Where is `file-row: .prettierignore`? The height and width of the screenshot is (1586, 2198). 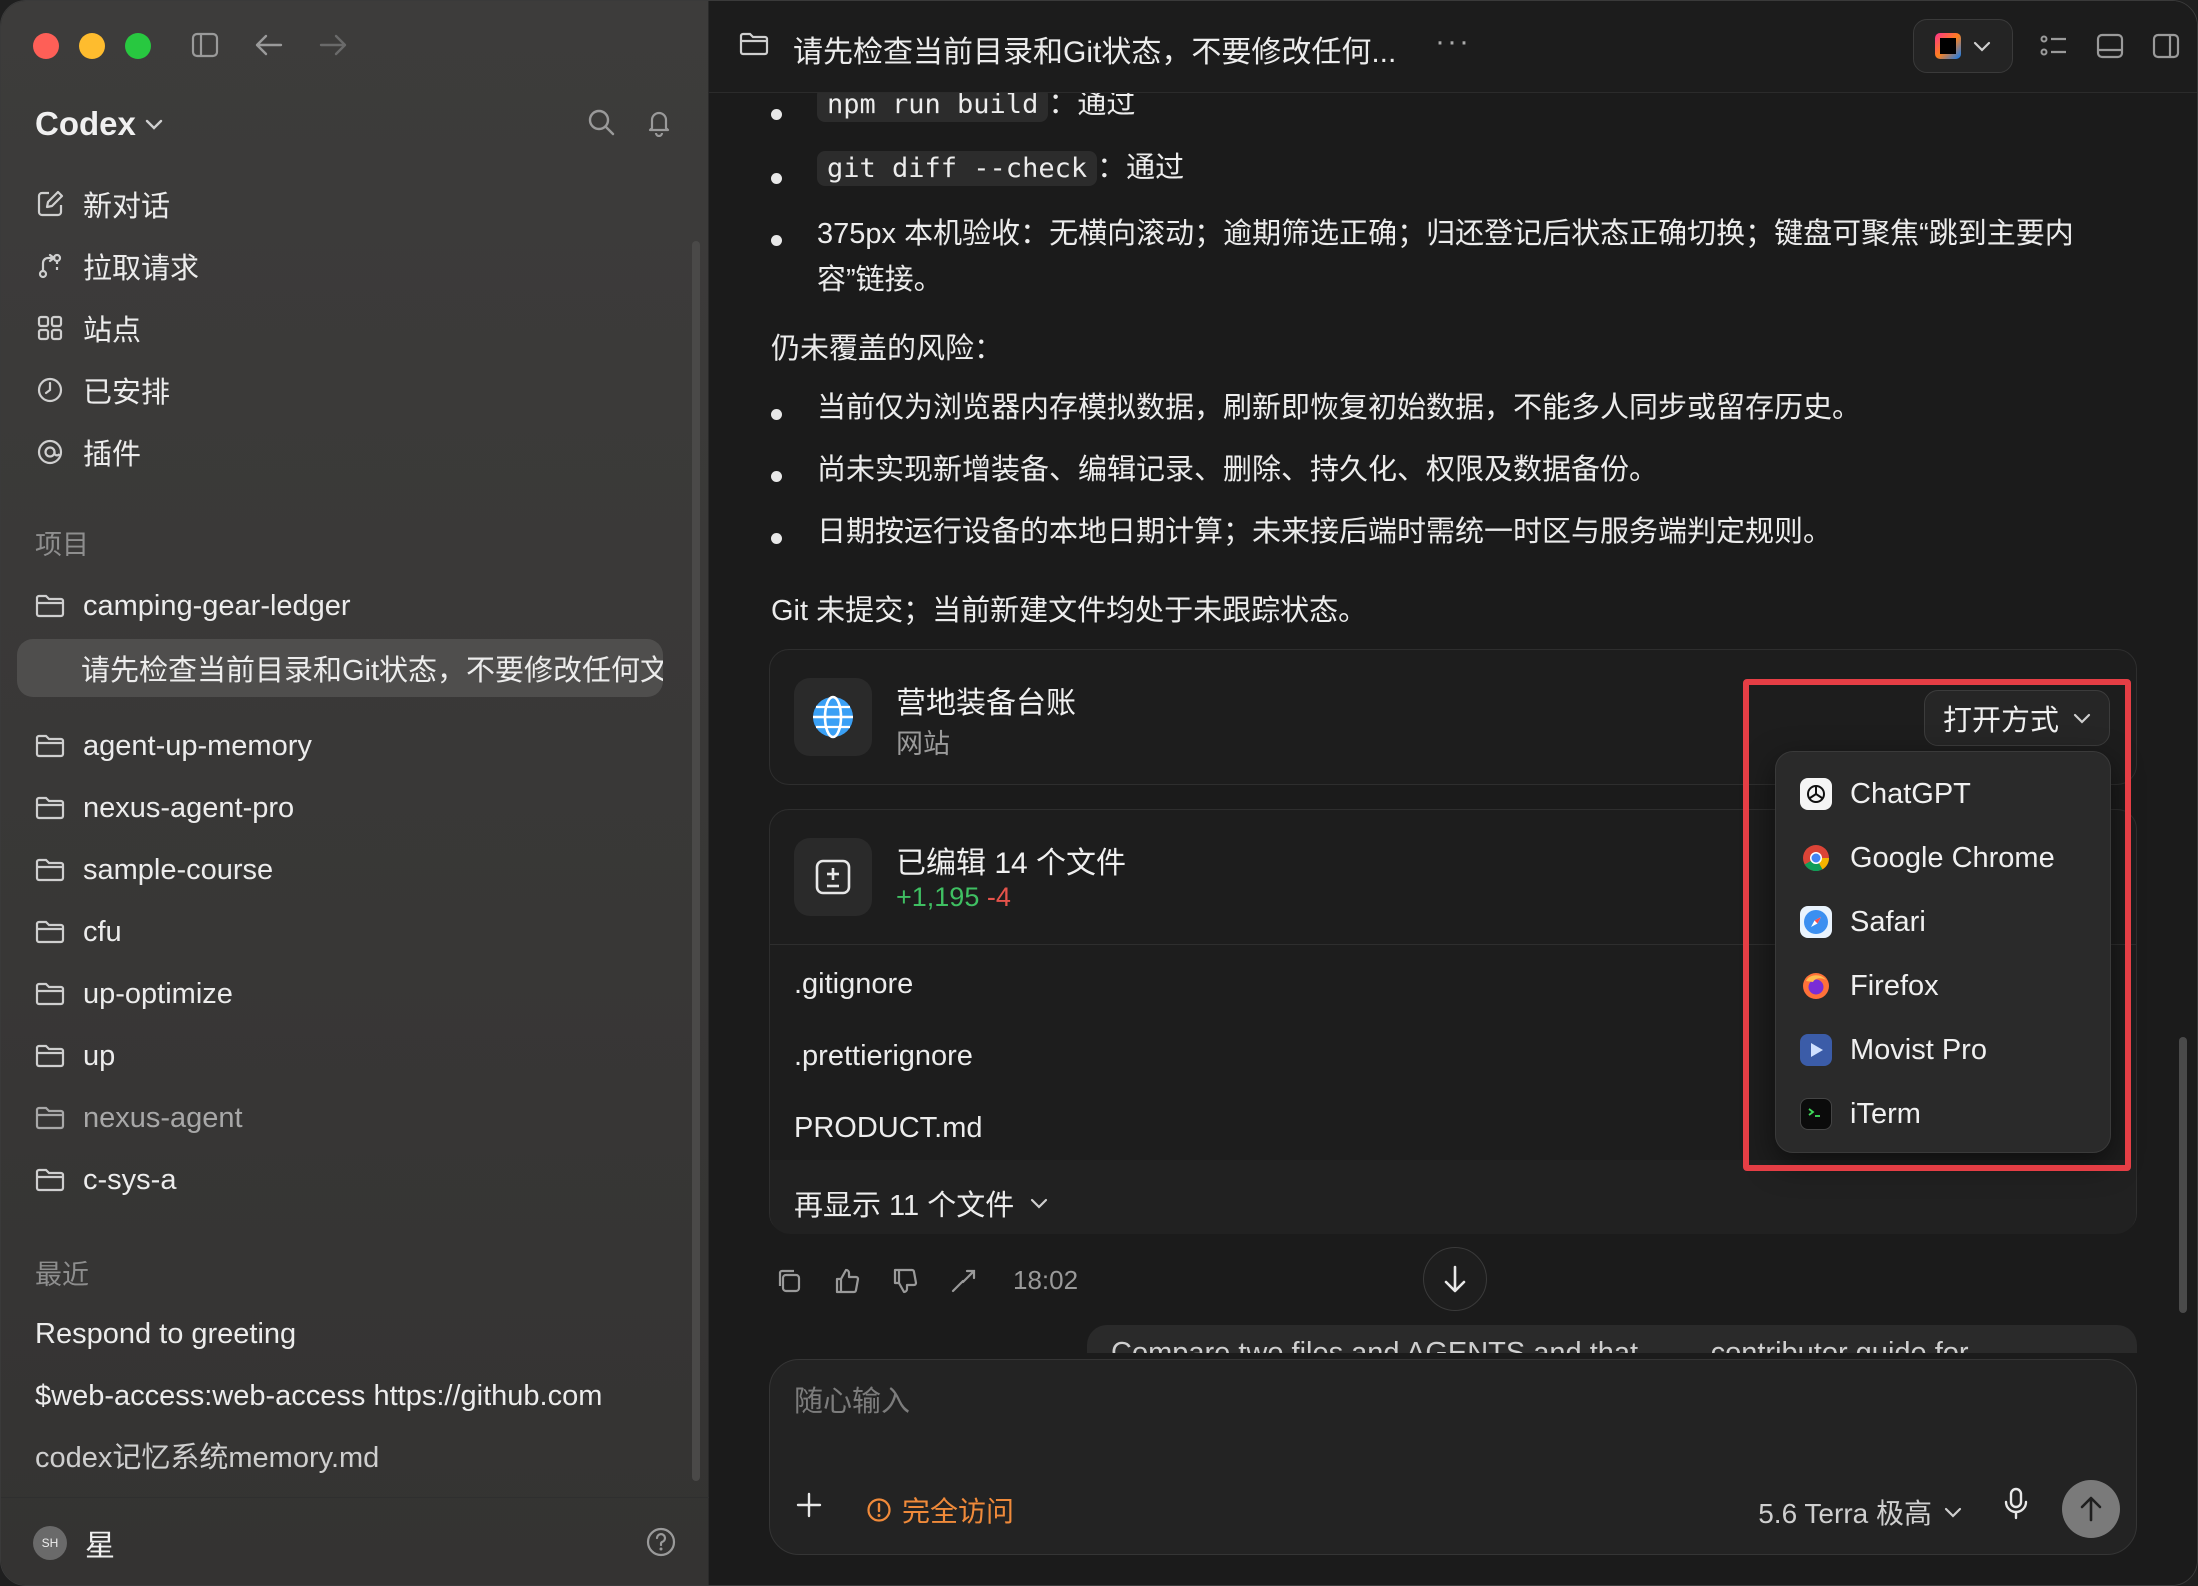
file-row: .prettierignore is located at coordinates (883, 1056).